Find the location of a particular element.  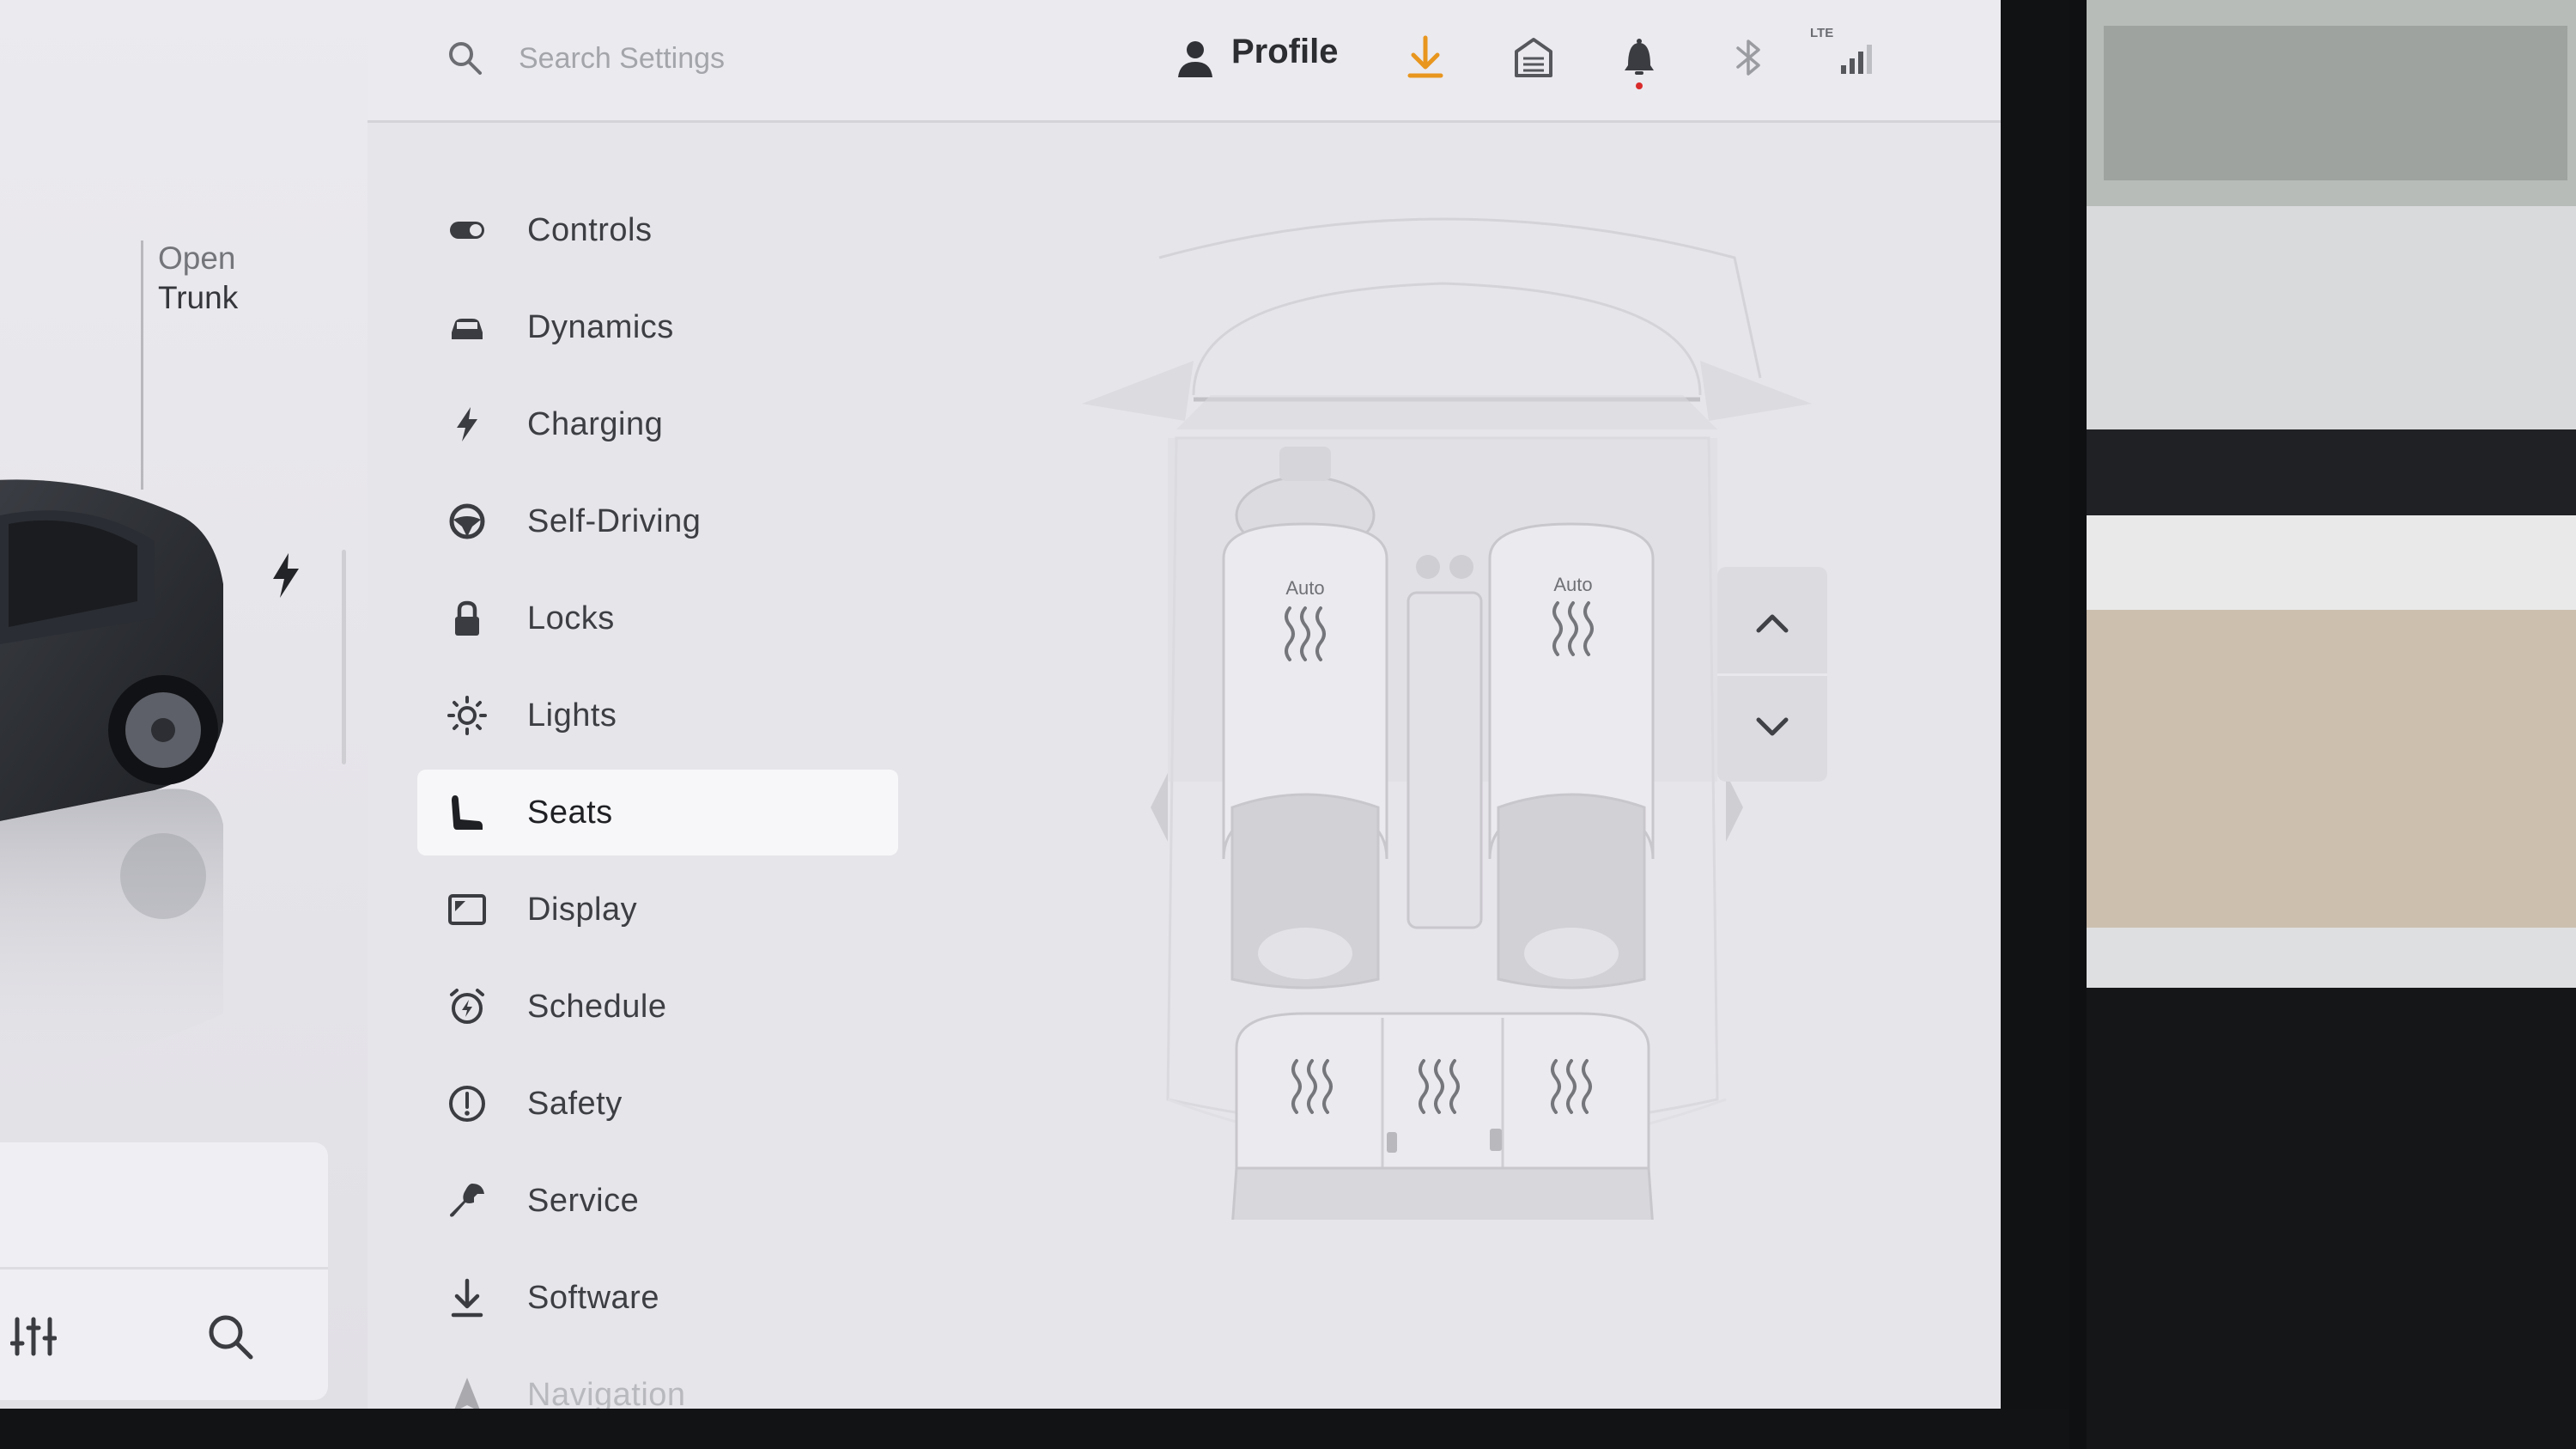

nav-item-charging: Charging is located at coordinates (658, 424).